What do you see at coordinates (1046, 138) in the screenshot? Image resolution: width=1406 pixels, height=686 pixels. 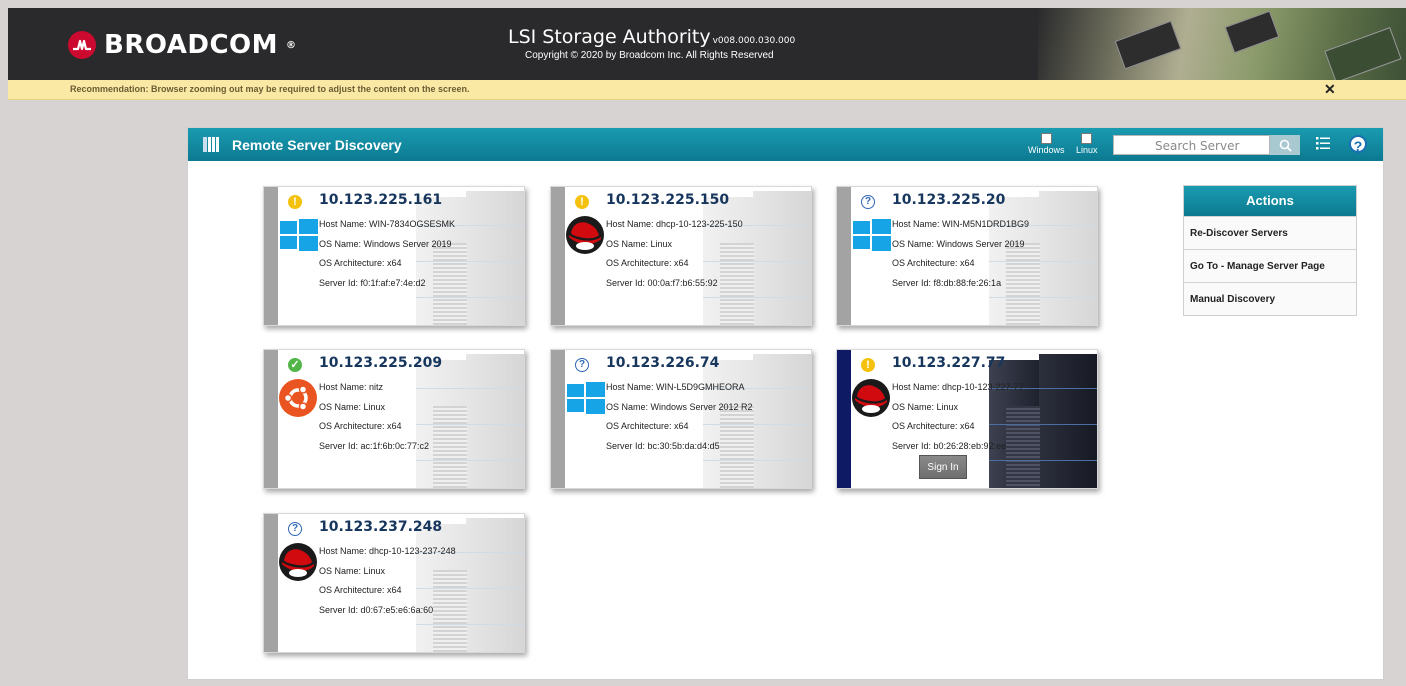 I see `windows-checkbox` at bounding box center [1046, 138].